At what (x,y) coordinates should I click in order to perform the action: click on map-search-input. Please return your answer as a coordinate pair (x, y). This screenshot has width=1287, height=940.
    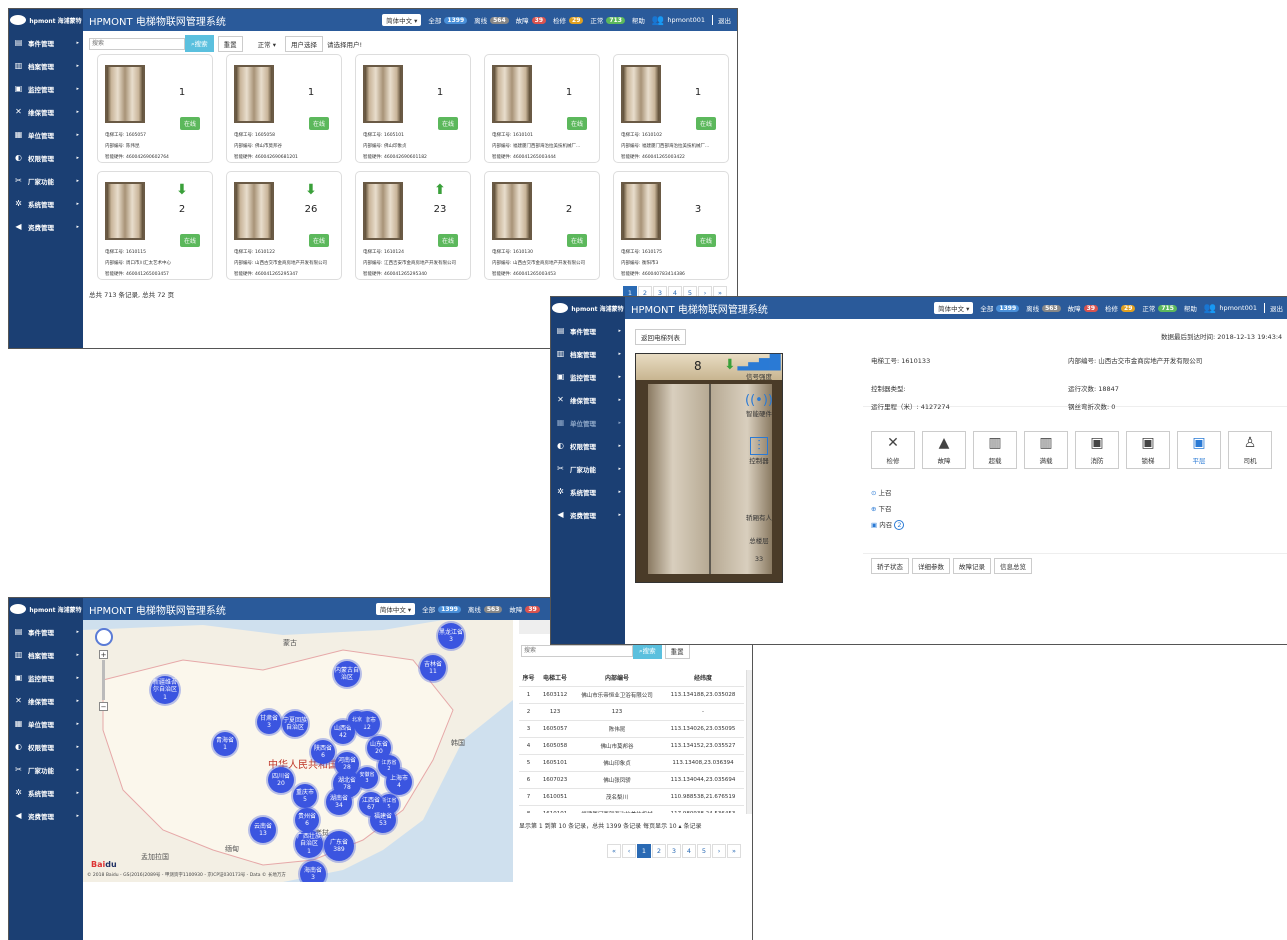
    Looking at the image, I should click on (577, 650).